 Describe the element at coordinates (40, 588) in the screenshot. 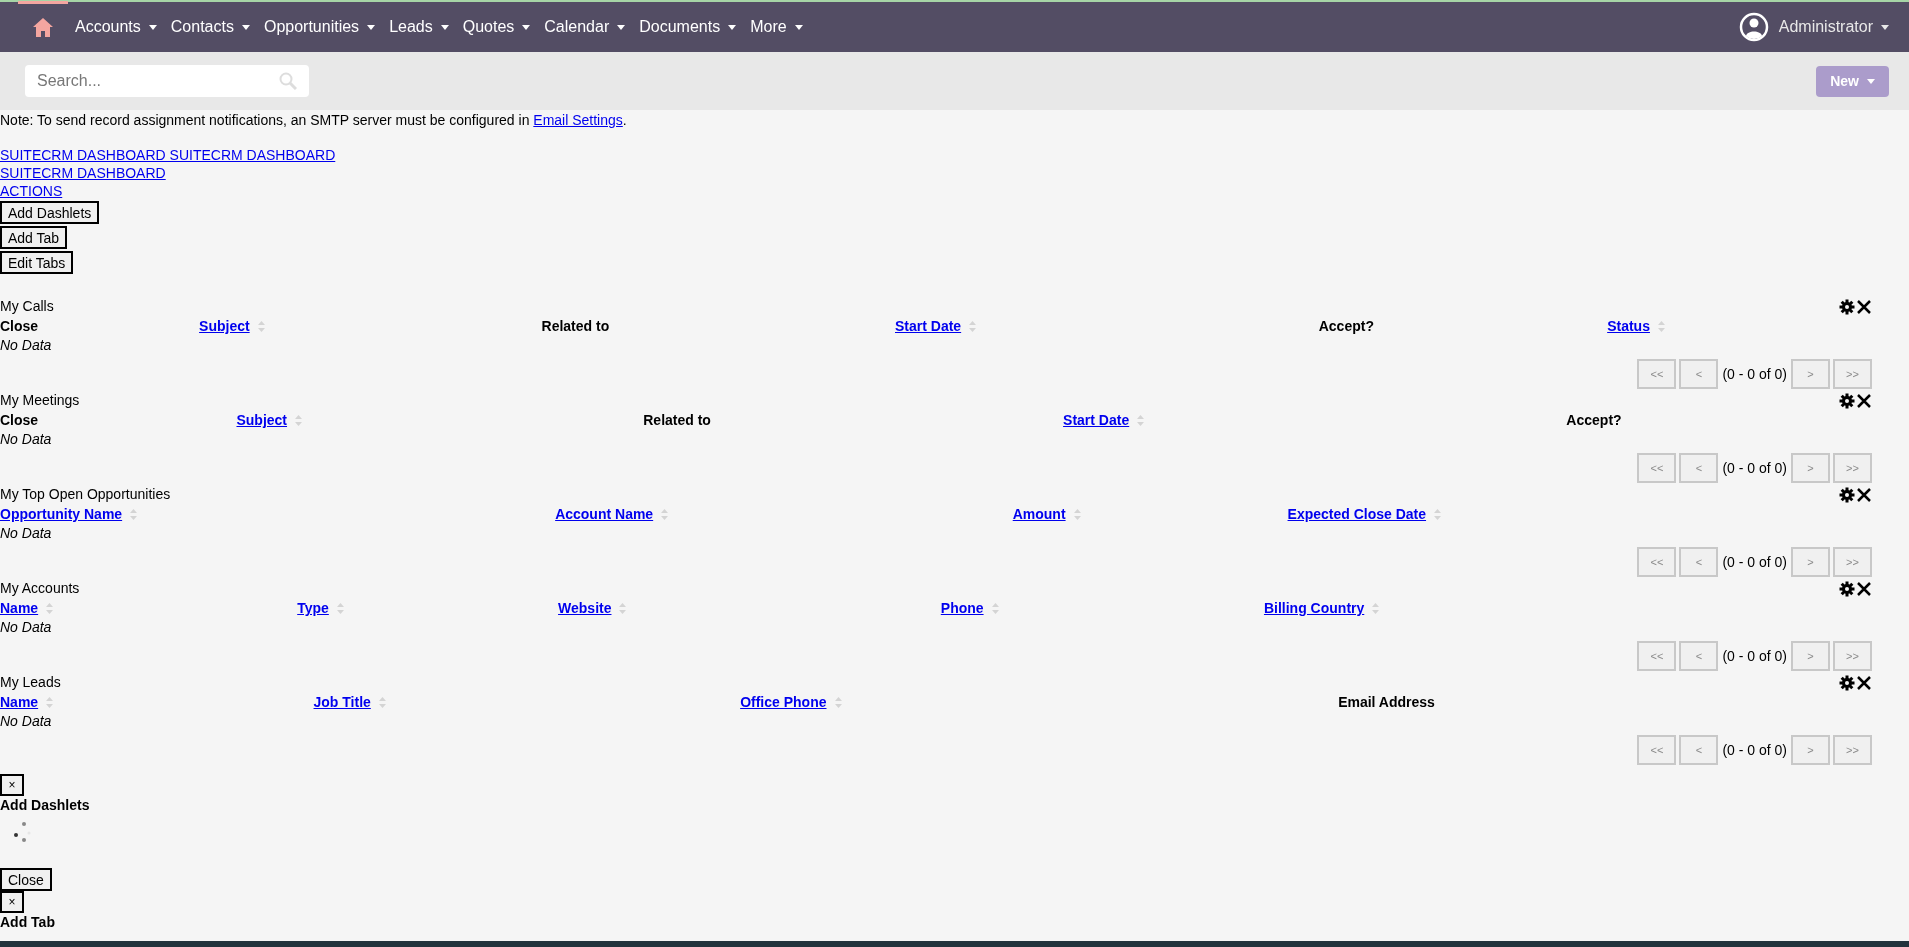

I see `dashlet-title: My Accounts` at that location.